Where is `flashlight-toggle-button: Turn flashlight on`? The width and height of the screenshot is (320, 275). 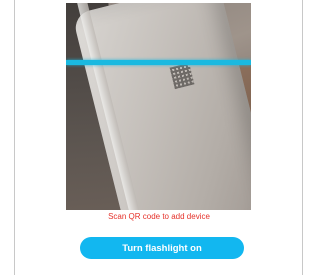 flashlight-toggle-button: Turn flashlight on is located at coordinates (162, 248).